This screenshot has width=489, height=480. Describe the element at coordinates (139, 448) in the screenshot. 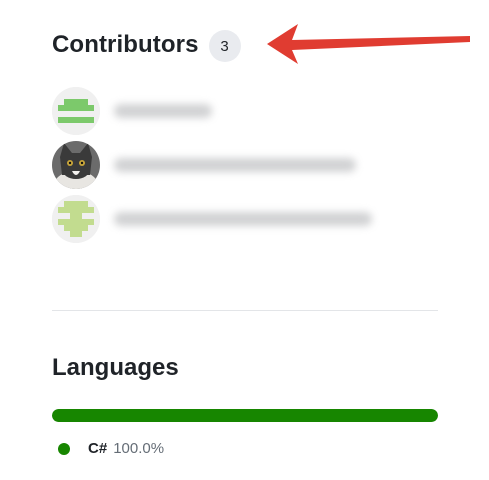

I see `language-percent: 100.0%` at that location.